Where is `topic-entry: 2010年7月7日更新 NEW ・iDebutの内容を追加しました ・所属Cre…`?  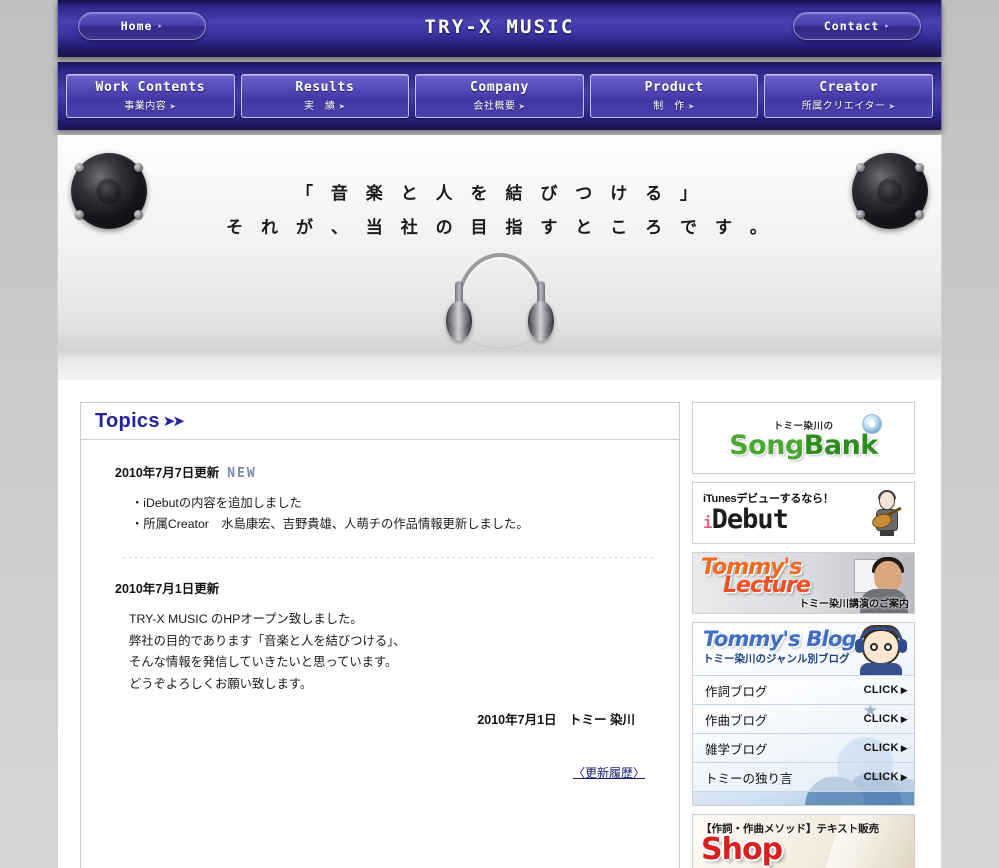 topic-entry: 2010年7月7日更新 NEW ・iDebutの内容を追加しました ・所属Cre… is located at coordinates (384, 498).